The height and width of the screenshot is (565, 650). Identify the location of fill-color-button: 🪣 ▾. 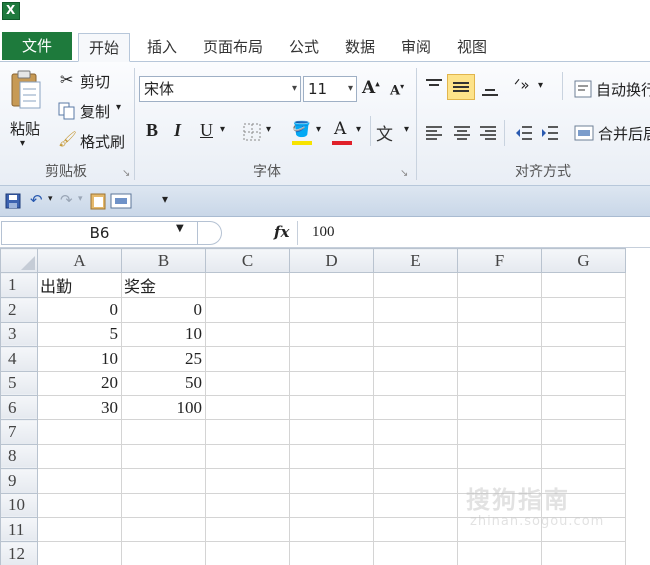
(309, 133).